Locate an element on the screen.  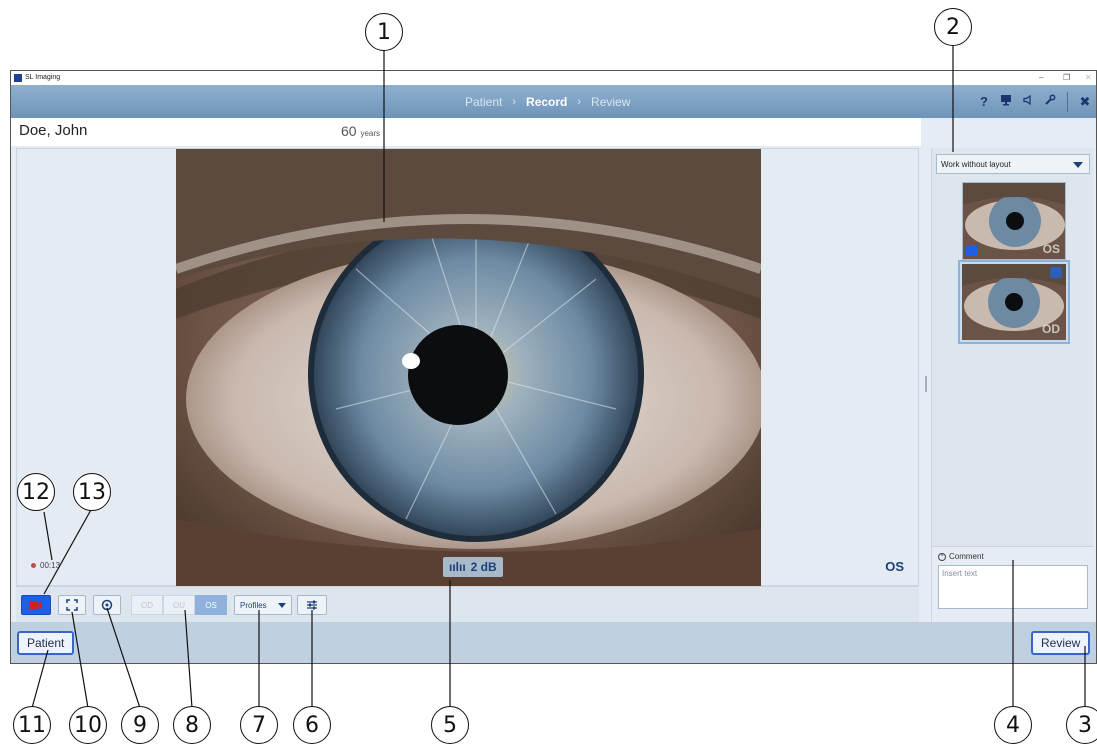
callout-9: 9 is located at coordinates (140, 725).